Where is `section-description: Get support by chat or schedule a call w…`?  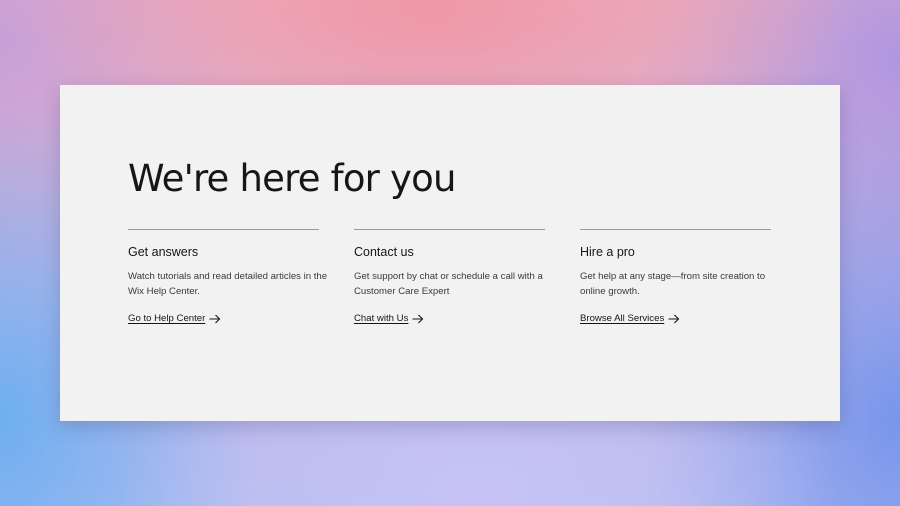
section-description: Get support by chat or schedule a call w… is located at coordinates (448, 284).